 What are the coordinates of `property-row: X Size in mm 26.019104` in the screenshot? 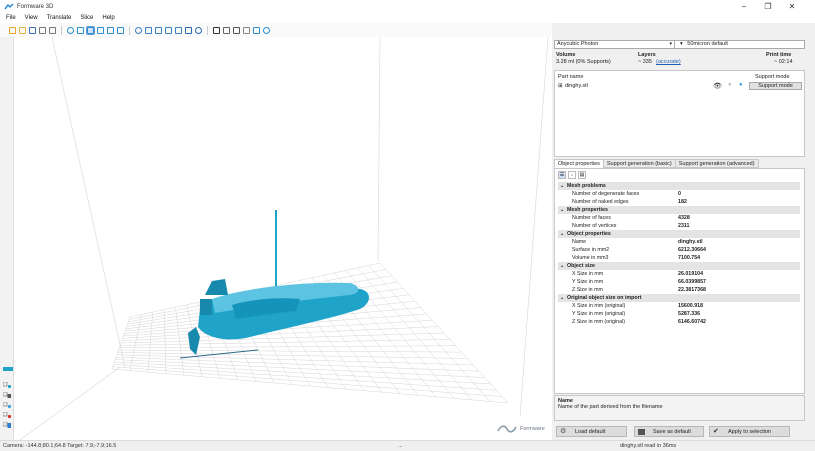 It's located at (679, 274).